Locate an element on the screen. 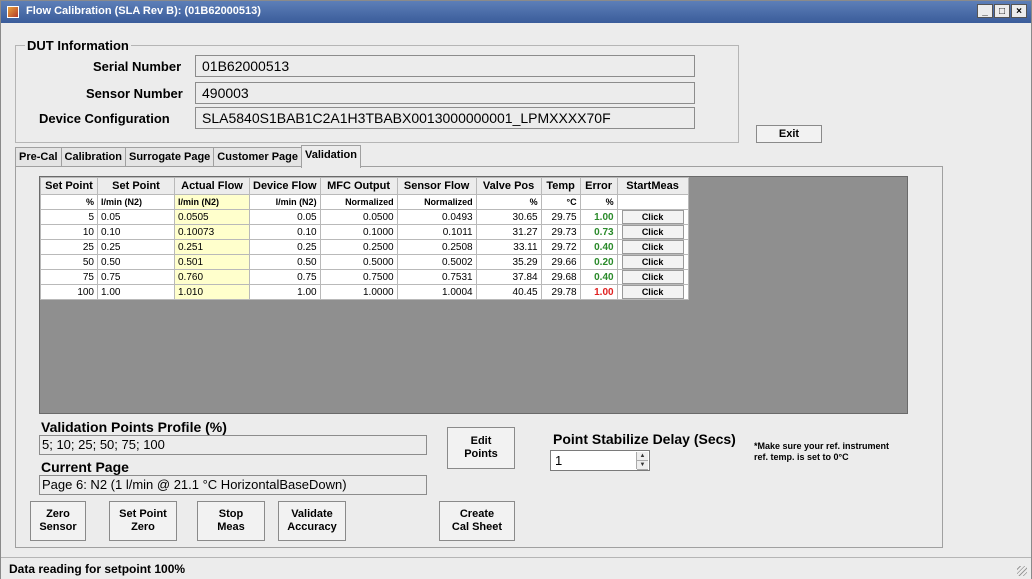 The height and width of the screenshot is (579, 1032). exit-button: Exit is located at coordinates (789, 134).